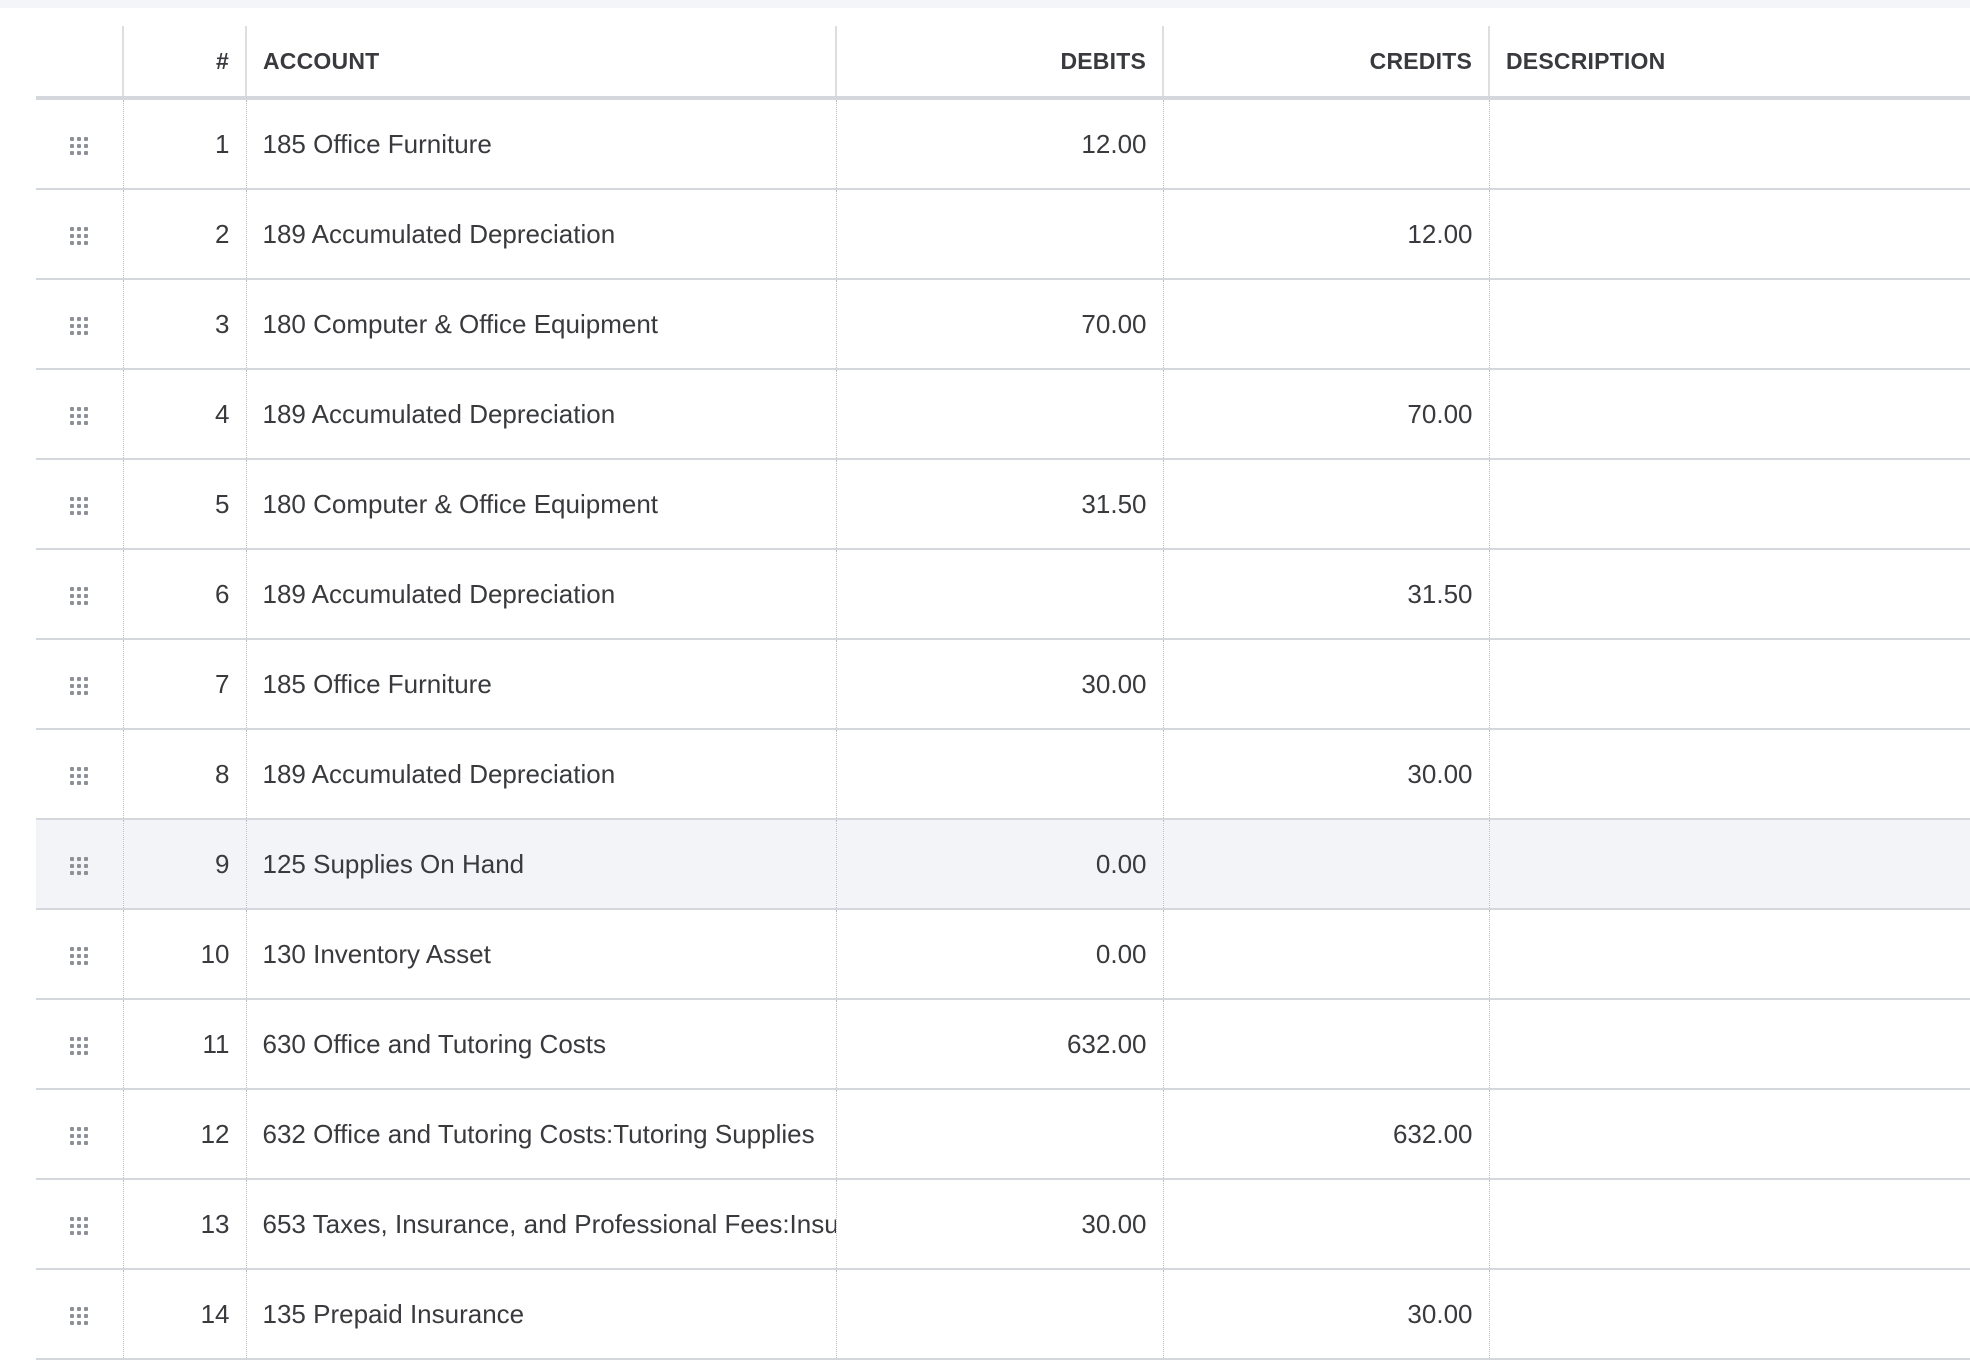 The width and height of the screenshot is (1970, 1360). I want to click on table-row: 14 135 Prepaid Insurance 30.00, so click(1003, 1314).